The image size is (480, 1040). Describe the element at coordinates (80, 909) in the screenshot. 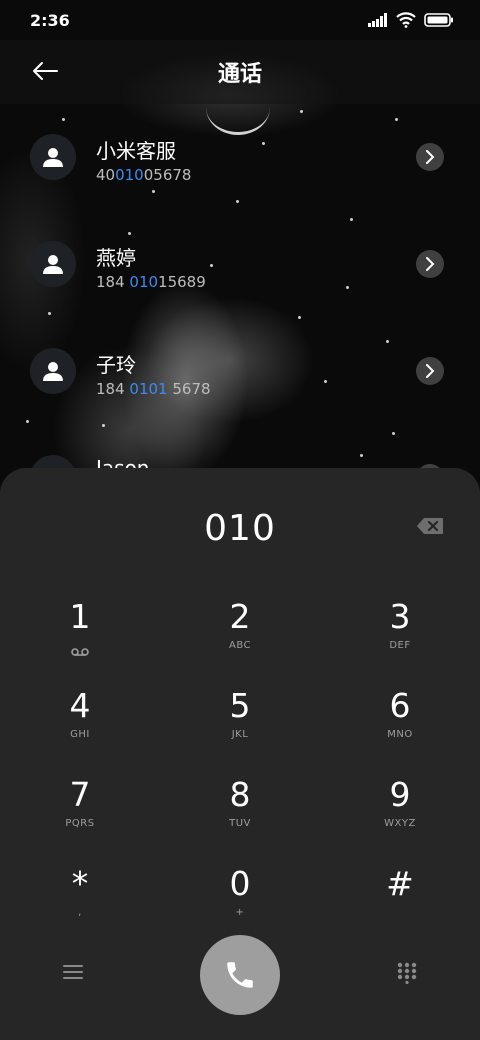

I see `key-star: *,` at that location.